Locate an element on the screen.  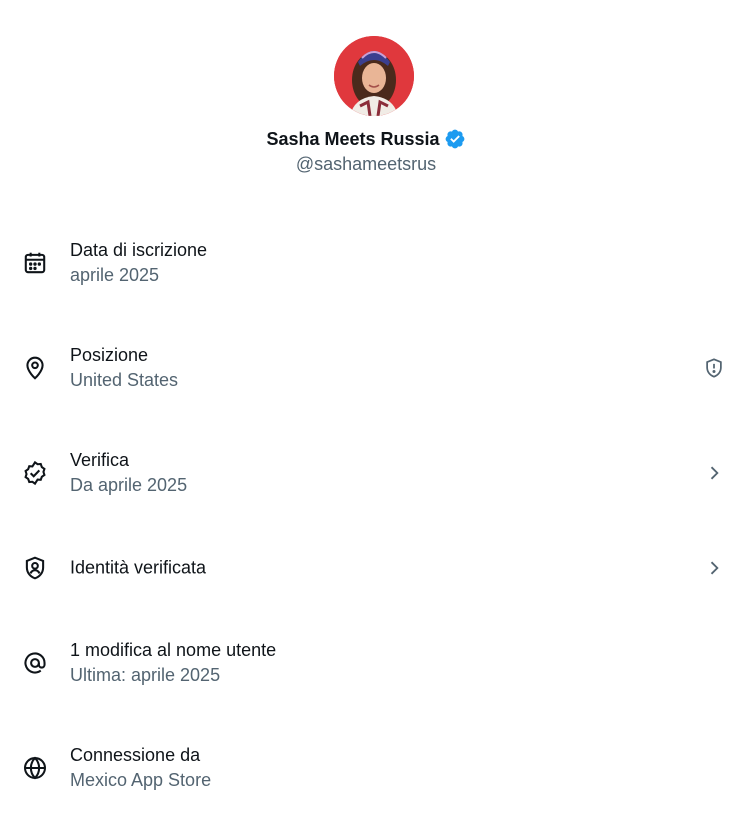
avatar is located at coordinates (374, 76).